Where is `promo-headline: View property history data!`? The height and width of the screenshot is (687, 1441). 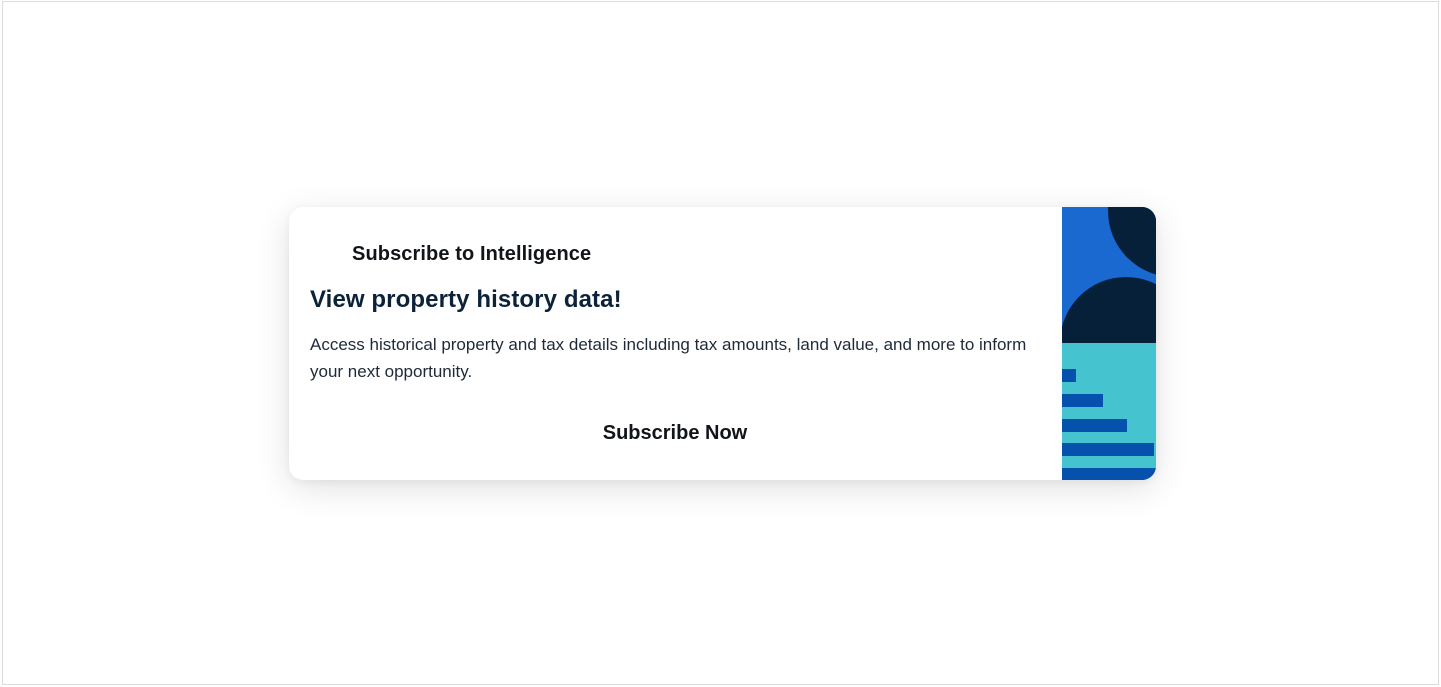
promo-headline: View property history data! is located at coordinates (466, 299).